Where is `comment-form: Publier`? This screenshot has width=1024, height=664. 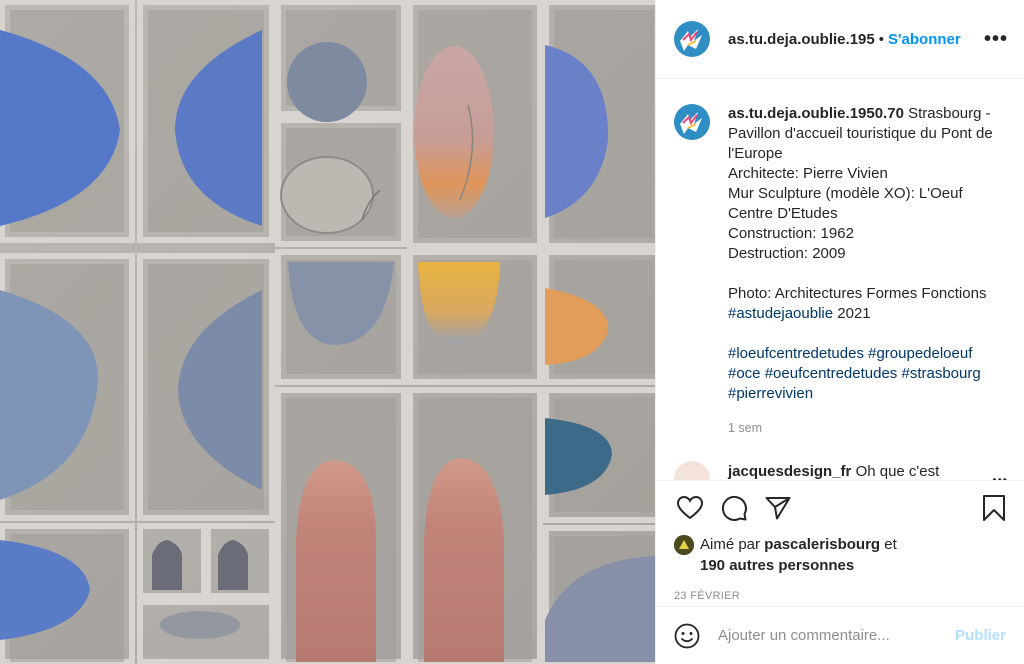
comment-form: Publier is located at coordinates (840, 635).